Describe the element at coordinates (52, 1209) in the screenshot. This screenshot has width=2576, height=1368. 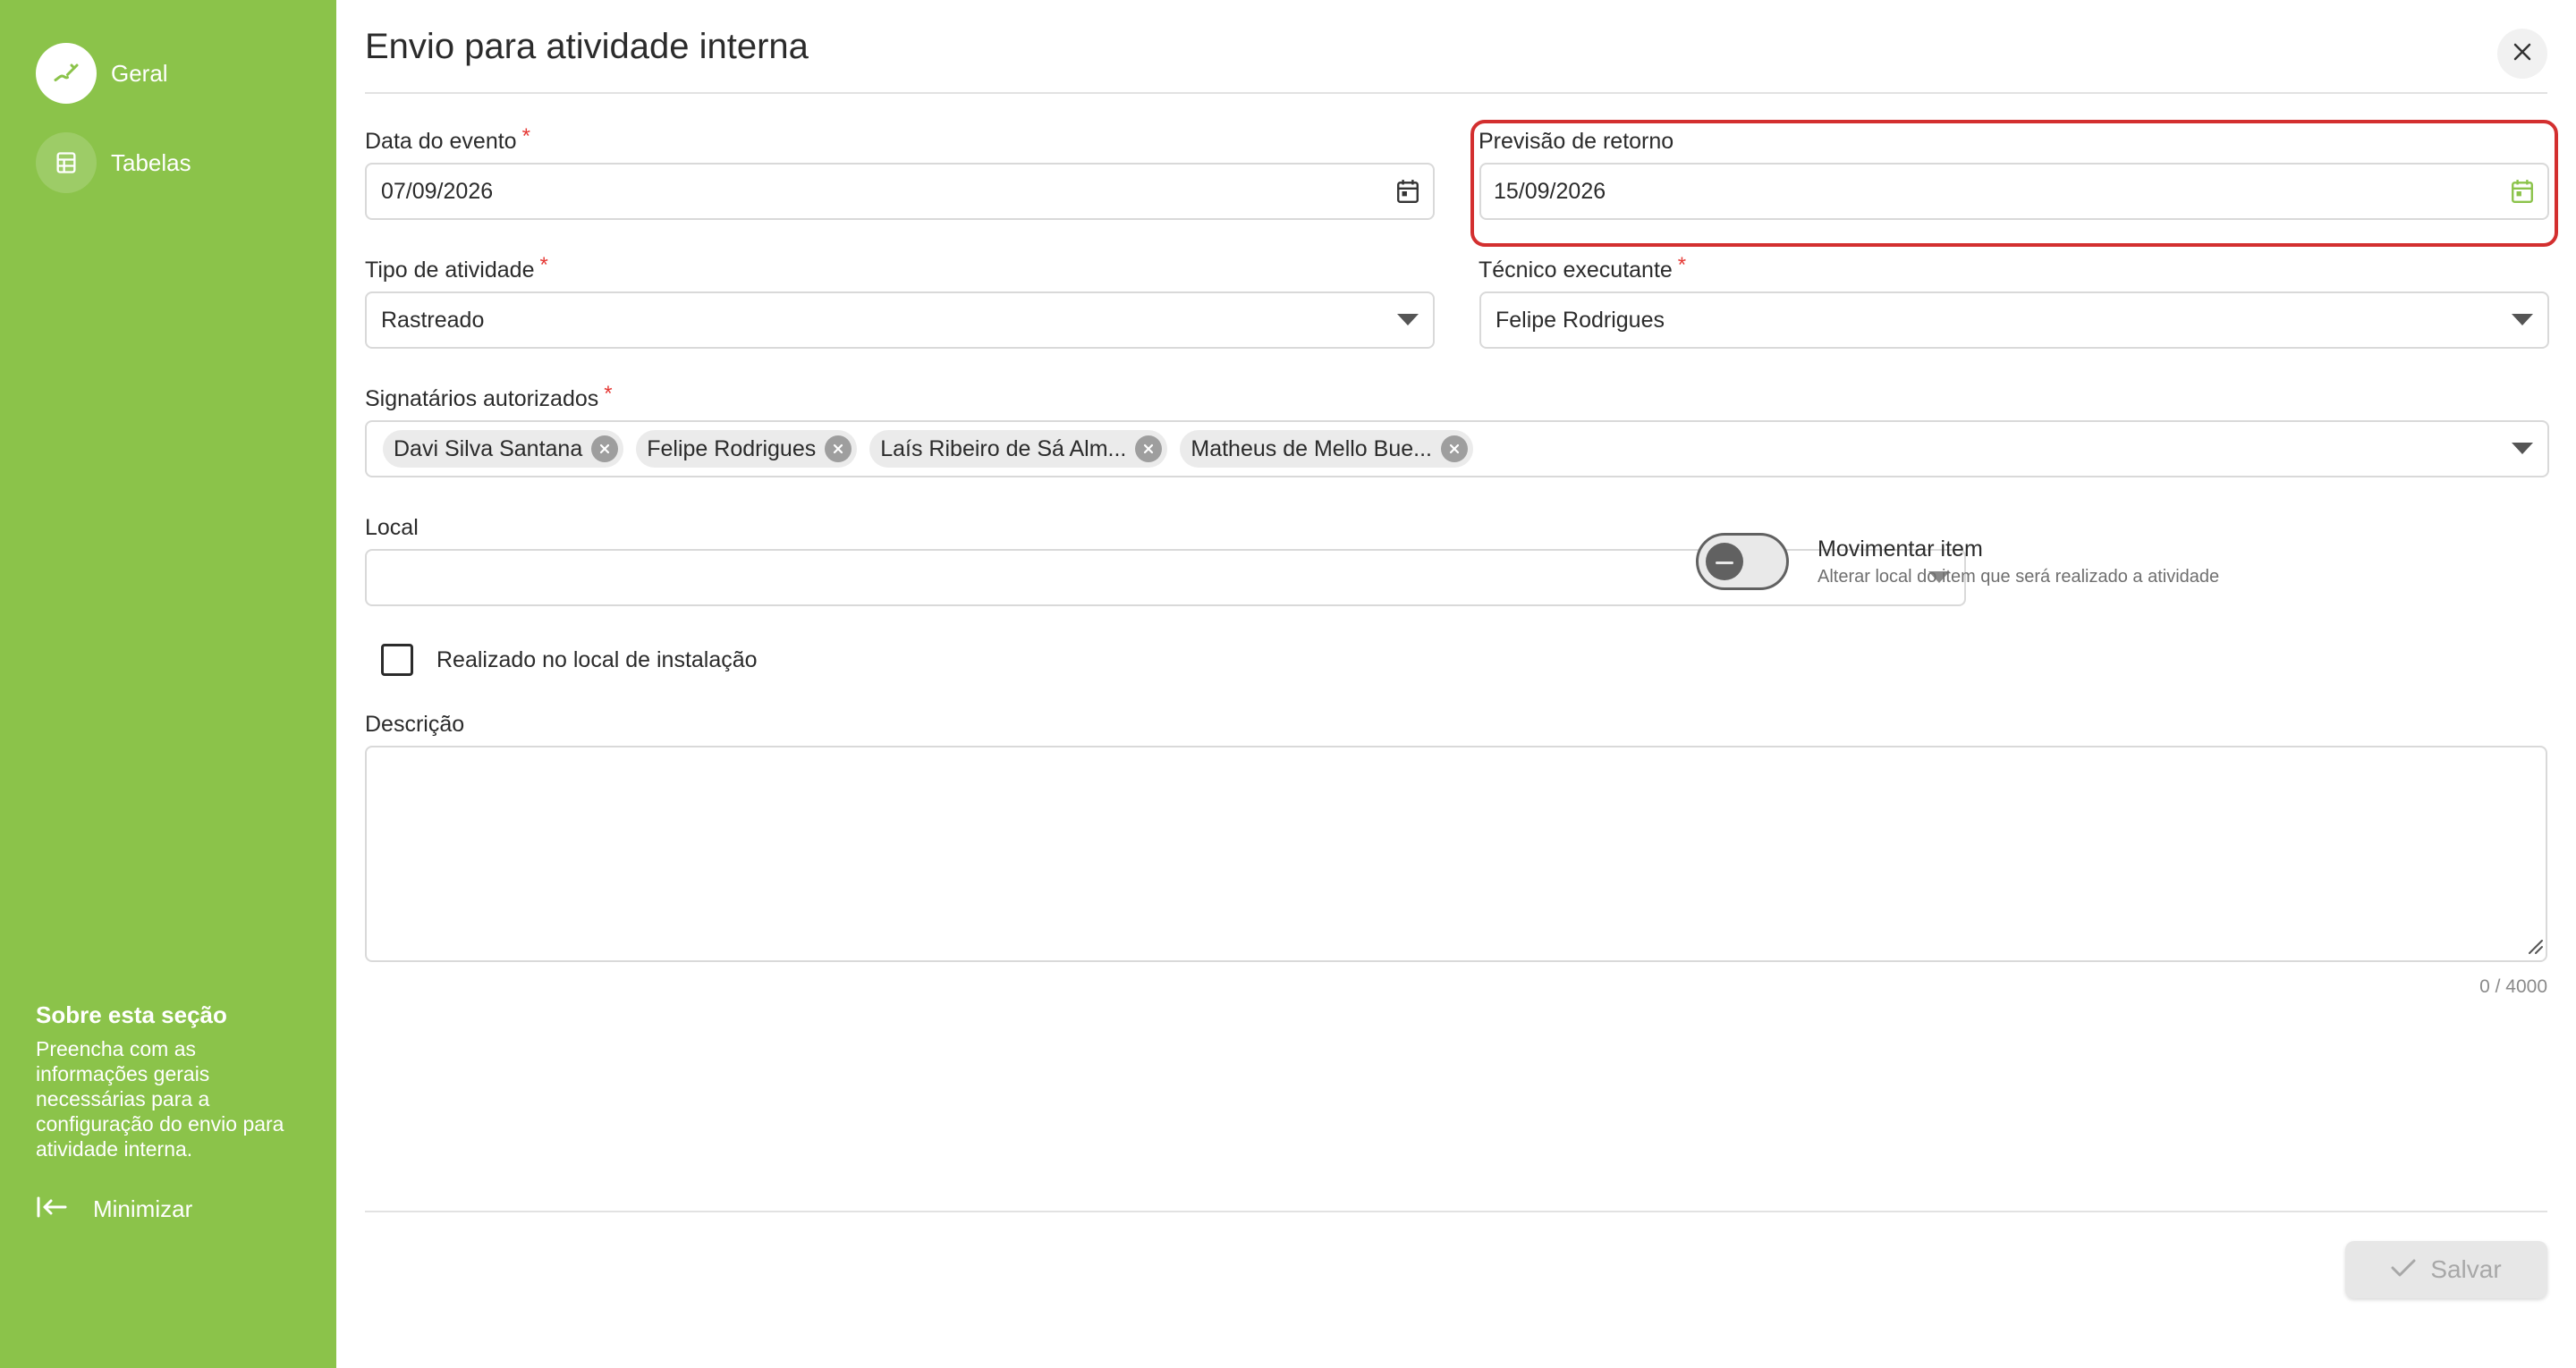
I see `collapse-left-icon` at that location.